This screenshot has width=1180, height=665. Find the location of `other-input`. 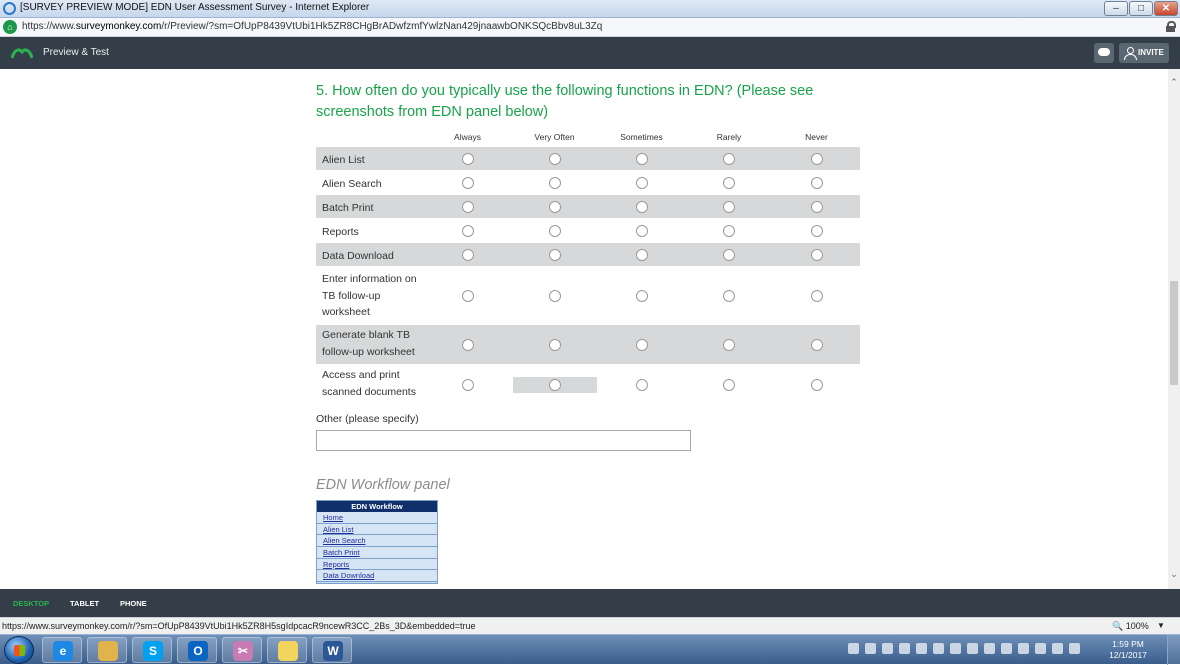

other-input is located at coordinates (503, 440).